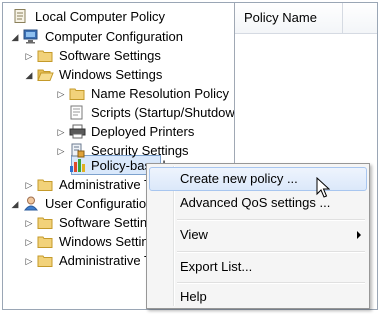  Describe the element at coordinates (258, 297) in the screenshot. I see `menu-item-help: Help` at that location.